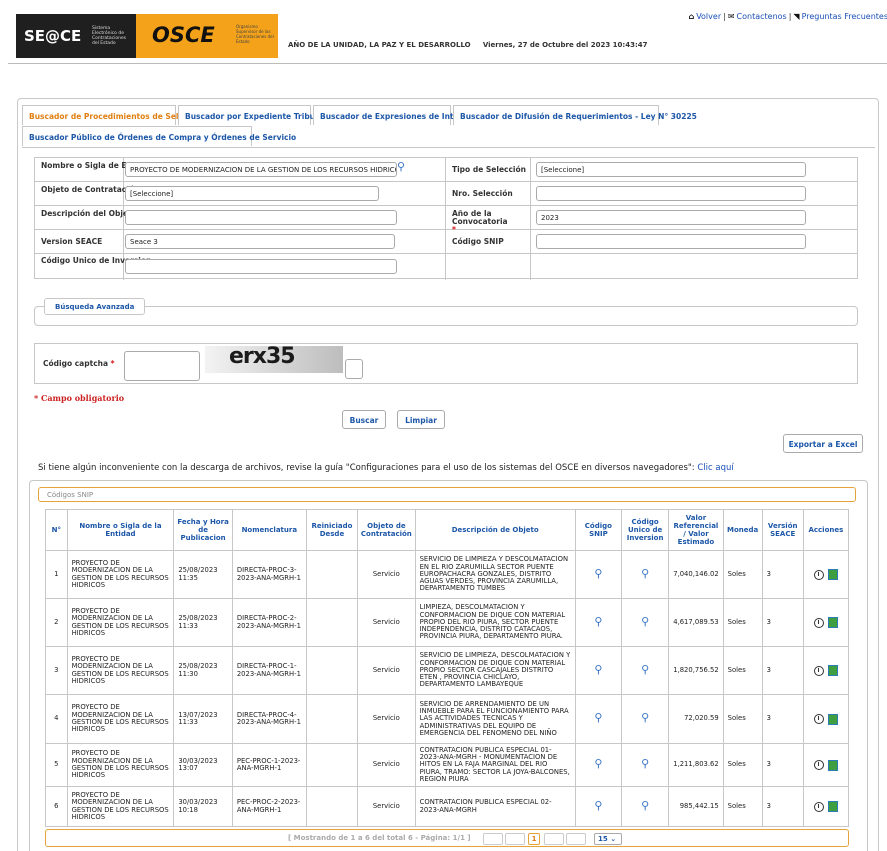 This screenshot has height=851, width=887. I want to click on cell-snip: ⚲, so click(598, 765).